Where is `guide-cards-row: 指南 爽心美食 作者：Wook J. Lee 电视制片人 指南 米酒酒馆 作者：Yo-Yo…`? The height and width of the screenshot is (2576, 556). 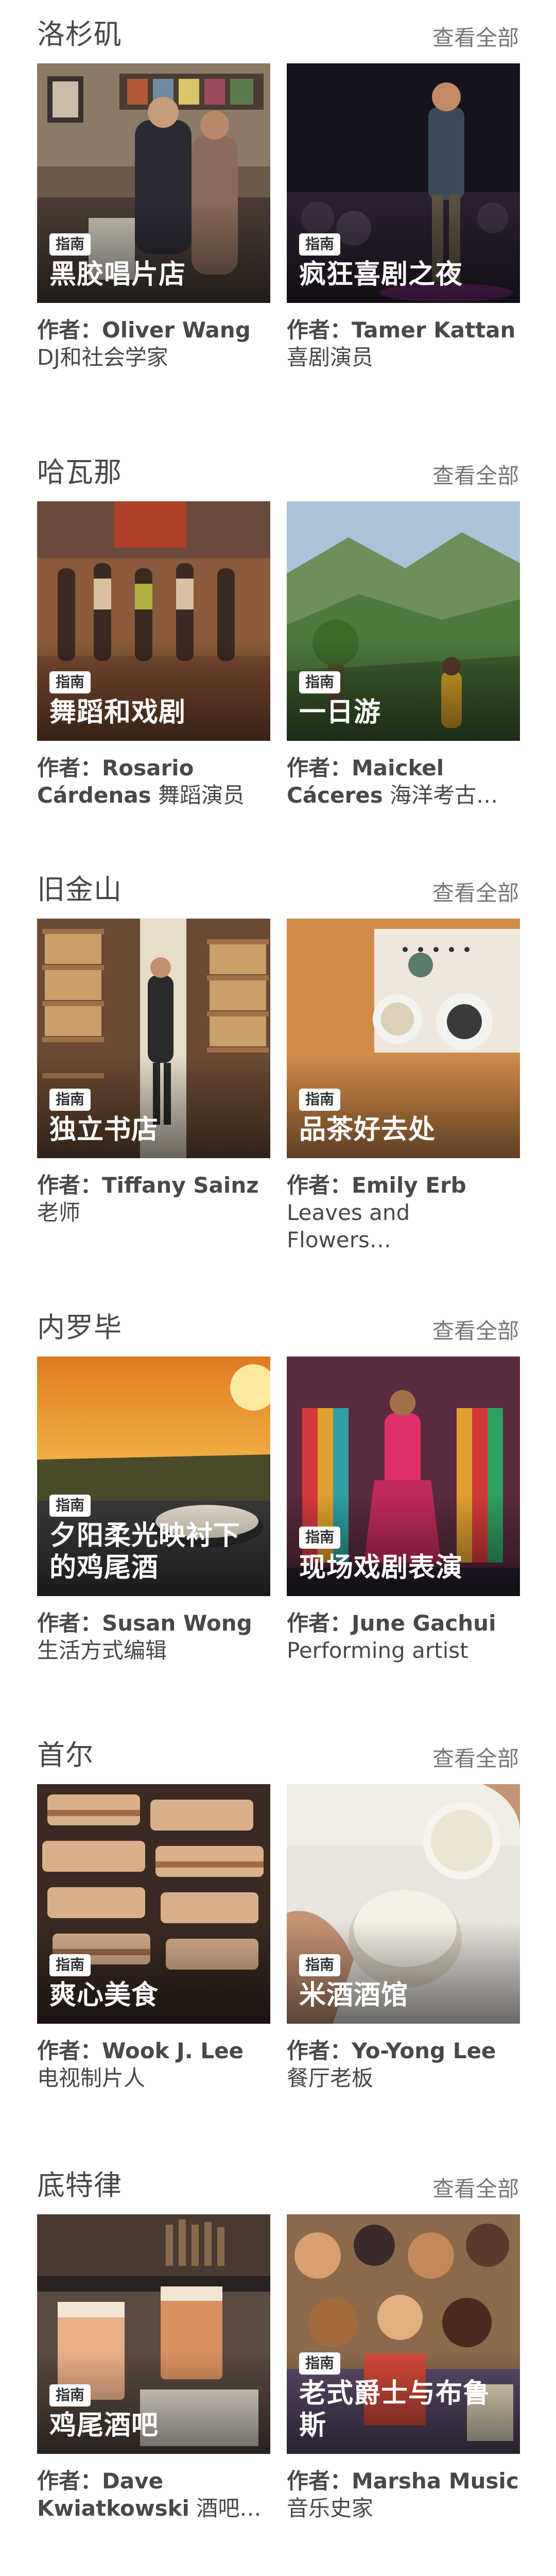 guide-cards-row: 指南 爽心美食 作者：Wook J. Lee 电视制片人 指南 米酒酒馆 作者：Yo-Yo… is located at coordinates (278, 1944).